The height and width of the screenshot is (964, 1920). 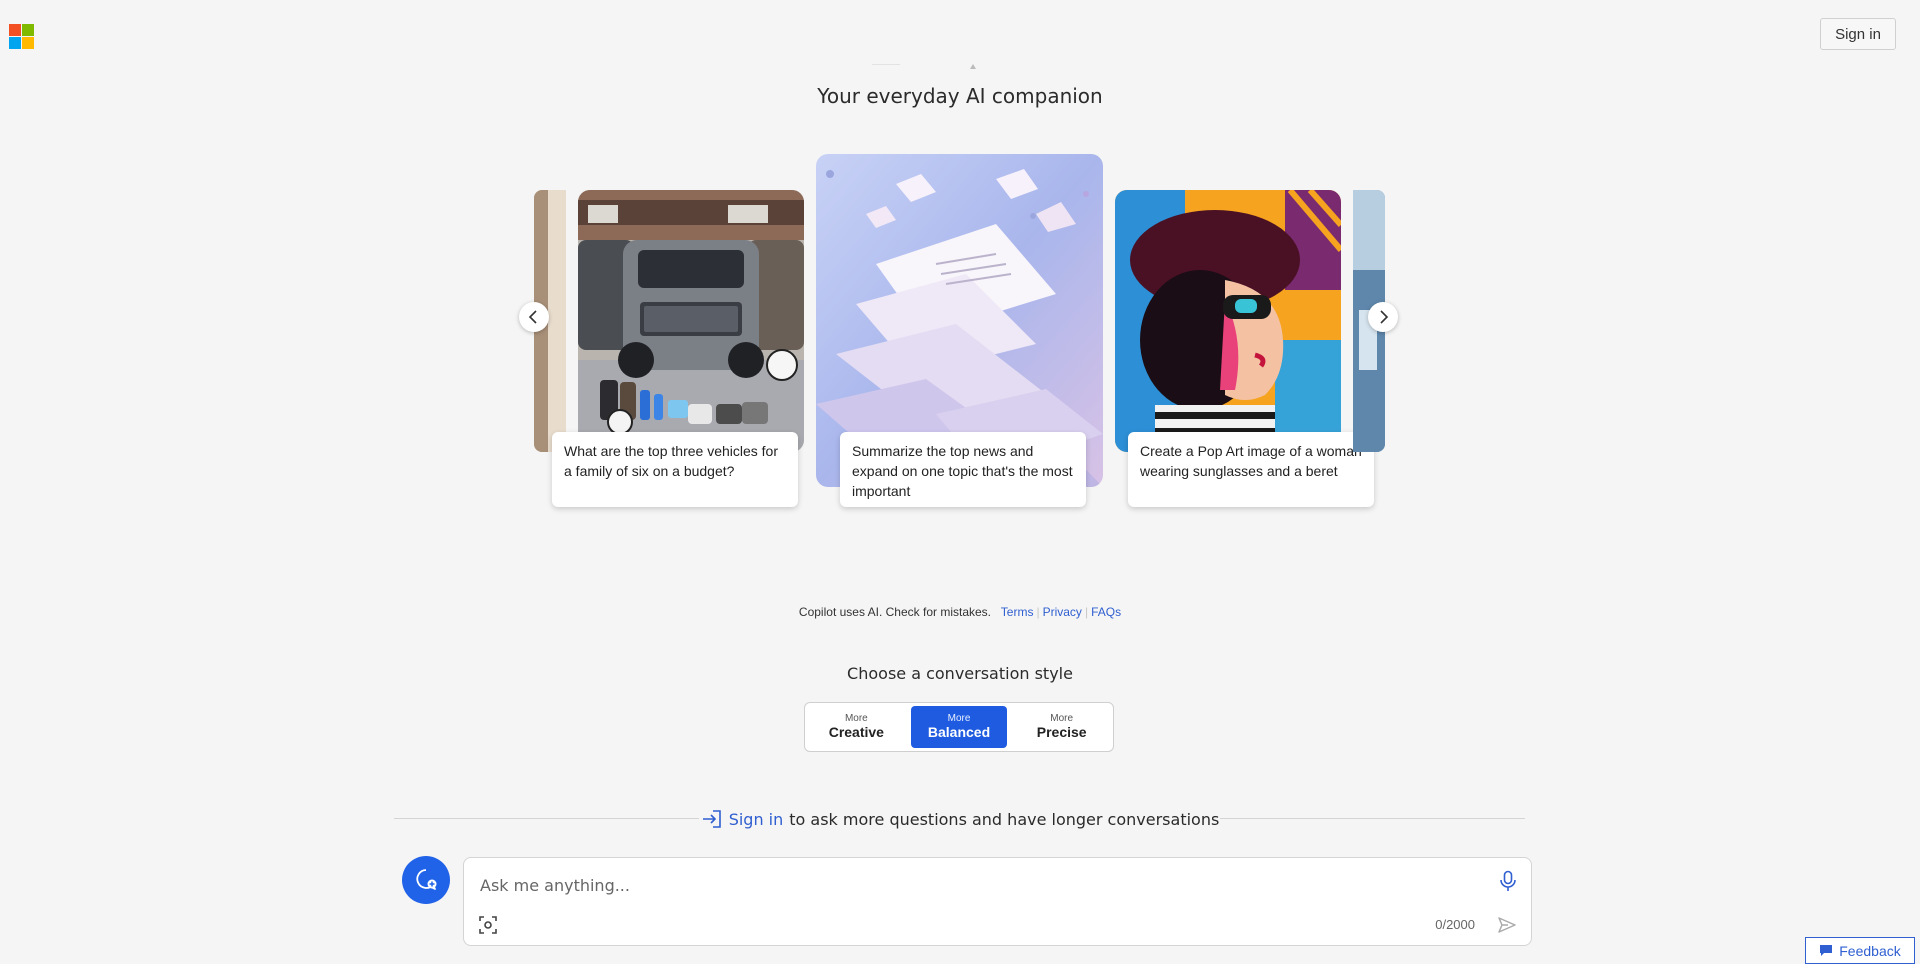 What do you see at coordinates (756, 819) in the screenshot?
I see `signin-prompt-link: Sign in` at bounding box center [756, 819].